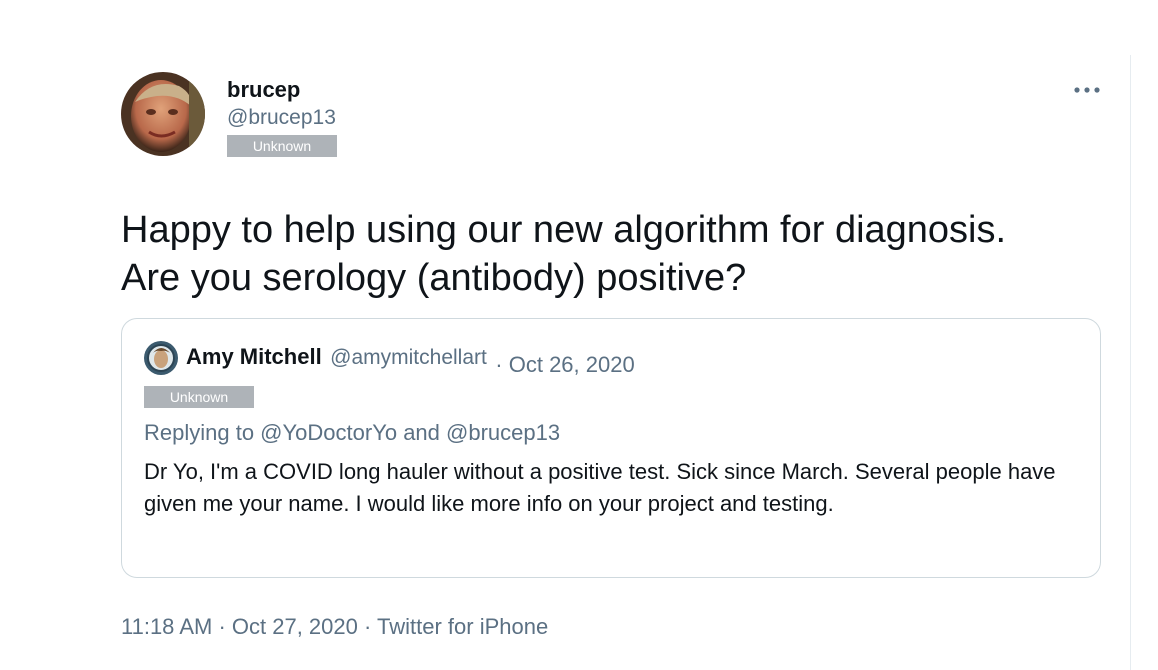 The width and height of the screenshot is (1158, 670). Describe the element at coordinates (161, 358) in the screenshot. I see `quoted-avatar` at that location.